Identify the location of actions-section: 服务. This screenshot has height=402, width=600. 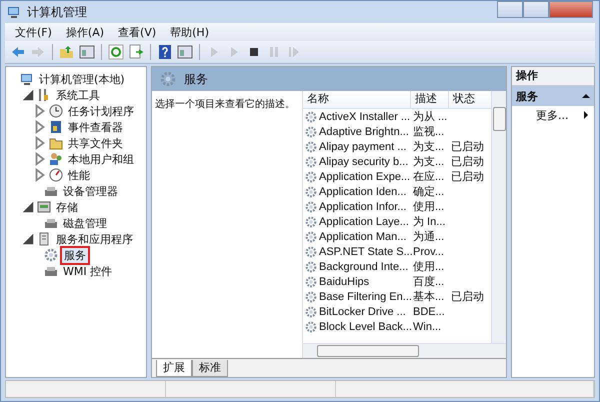
(553, 96).